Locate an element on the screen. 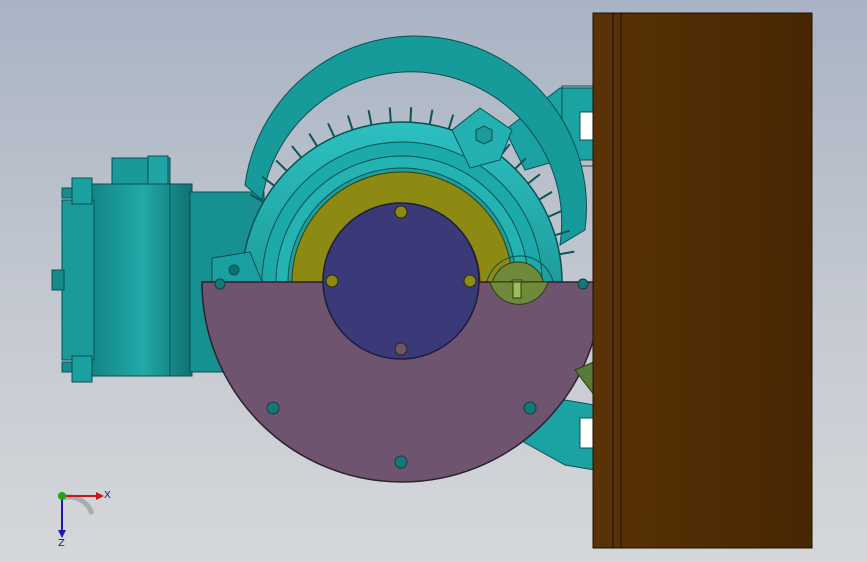 This screenshot has width=867, height=562. x-axis-label: X is located at coordinates (107, 495).